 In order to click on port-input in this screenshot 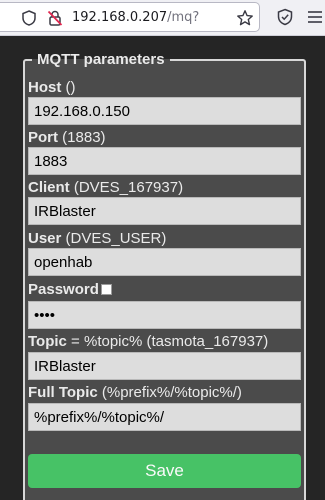, I will do `click(164, 161)`.